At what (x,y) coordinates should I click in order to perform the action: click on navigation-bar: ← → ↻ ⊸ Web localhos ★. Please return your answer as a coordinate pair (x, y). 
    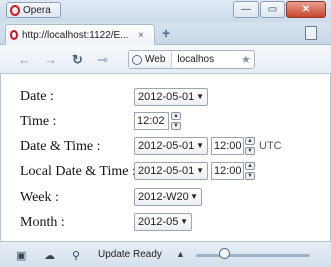
    Looking at the image, I should click on (165, 59).